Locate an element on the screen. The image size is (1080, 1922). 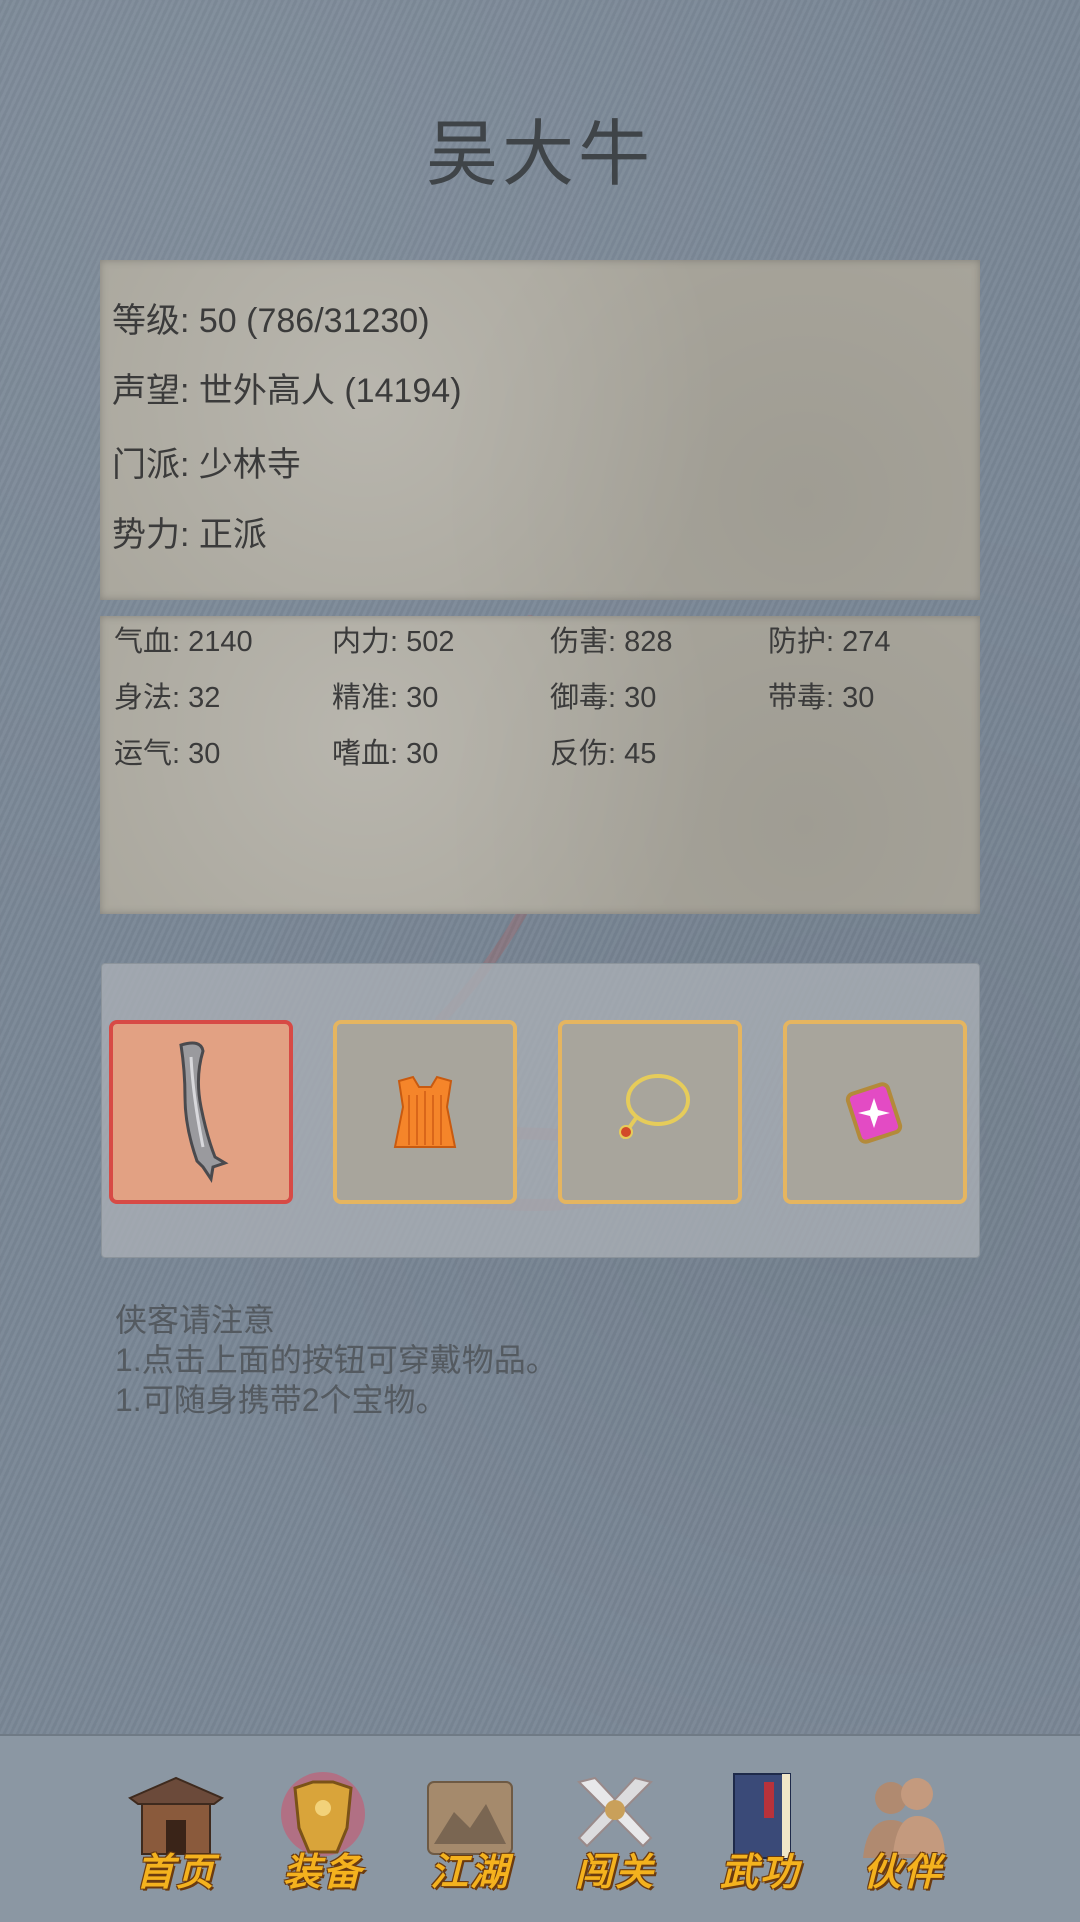
equip-slot-weapon is located at coordinates (201, 1112).